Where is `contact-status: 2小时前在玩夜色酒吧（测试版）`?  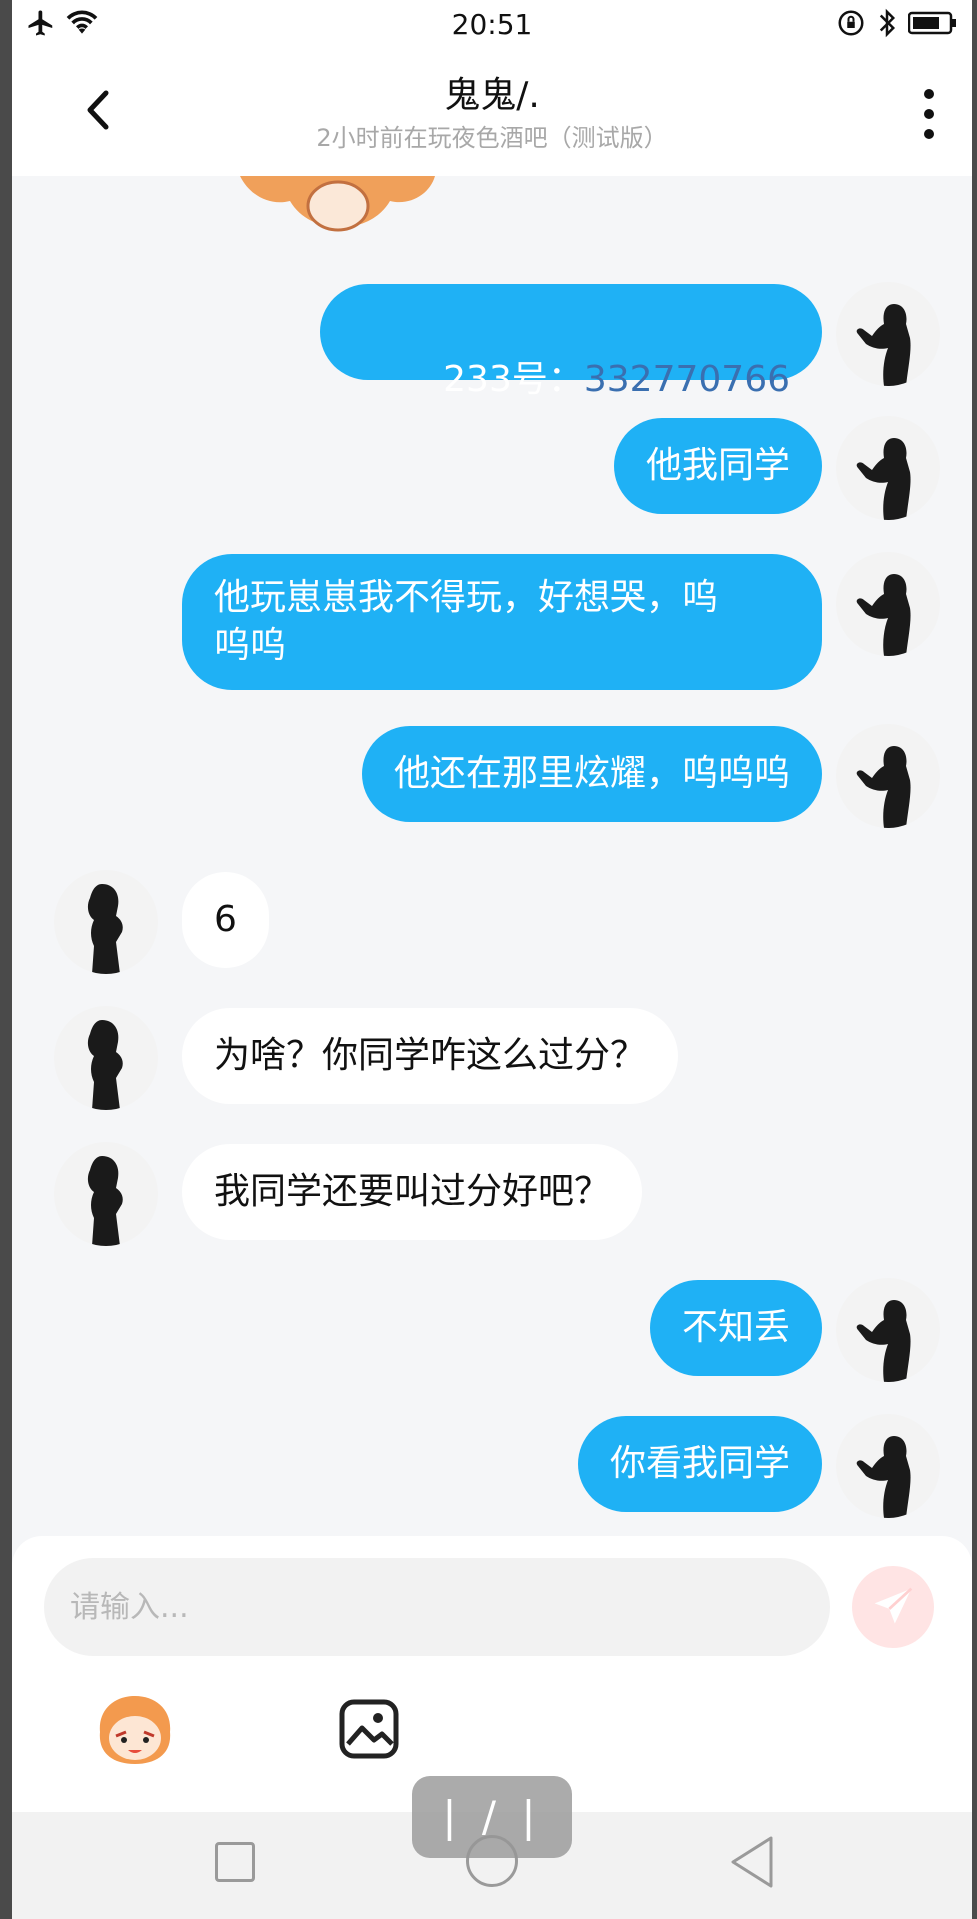
contact-status: 2小时前在玩夜色酒吧（测试版） is located at coordinates (492, 138).